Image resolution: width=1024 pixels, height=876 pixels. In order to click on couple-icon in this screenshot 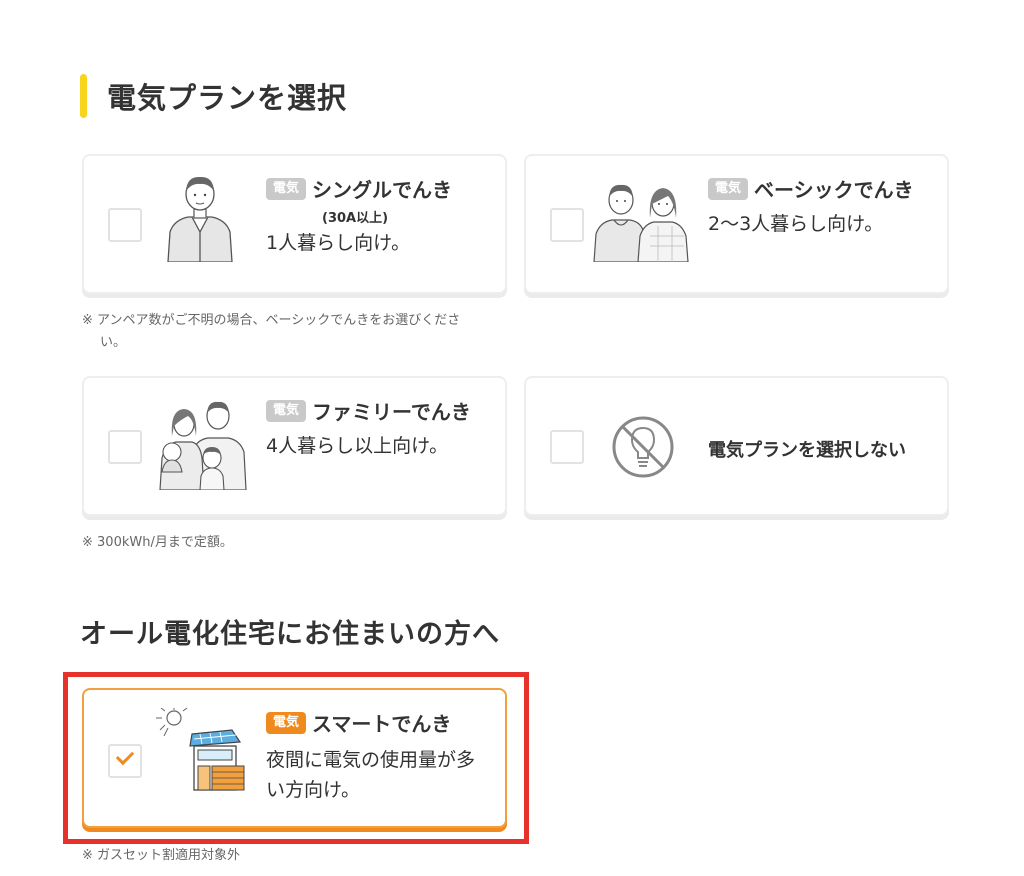, I will do `click(642, 221)`.